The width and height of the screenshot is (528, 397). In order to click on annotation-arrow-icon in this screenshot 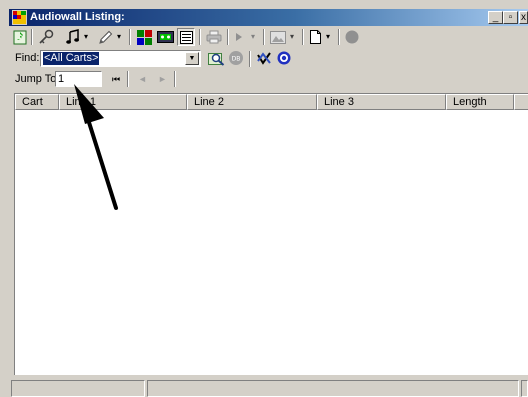, I will do `click(96, 147)`.